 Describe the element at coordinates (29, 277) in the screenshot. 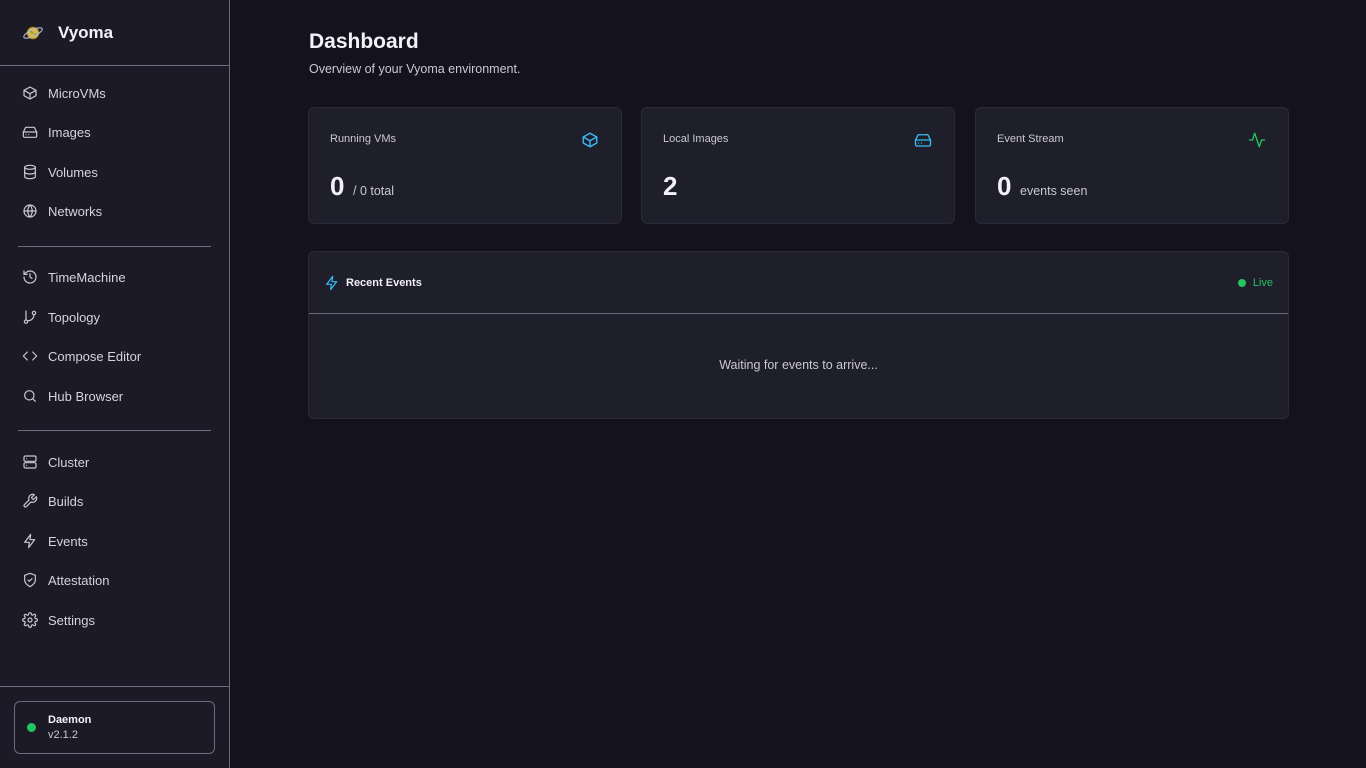

I see `history-icon` at that location.